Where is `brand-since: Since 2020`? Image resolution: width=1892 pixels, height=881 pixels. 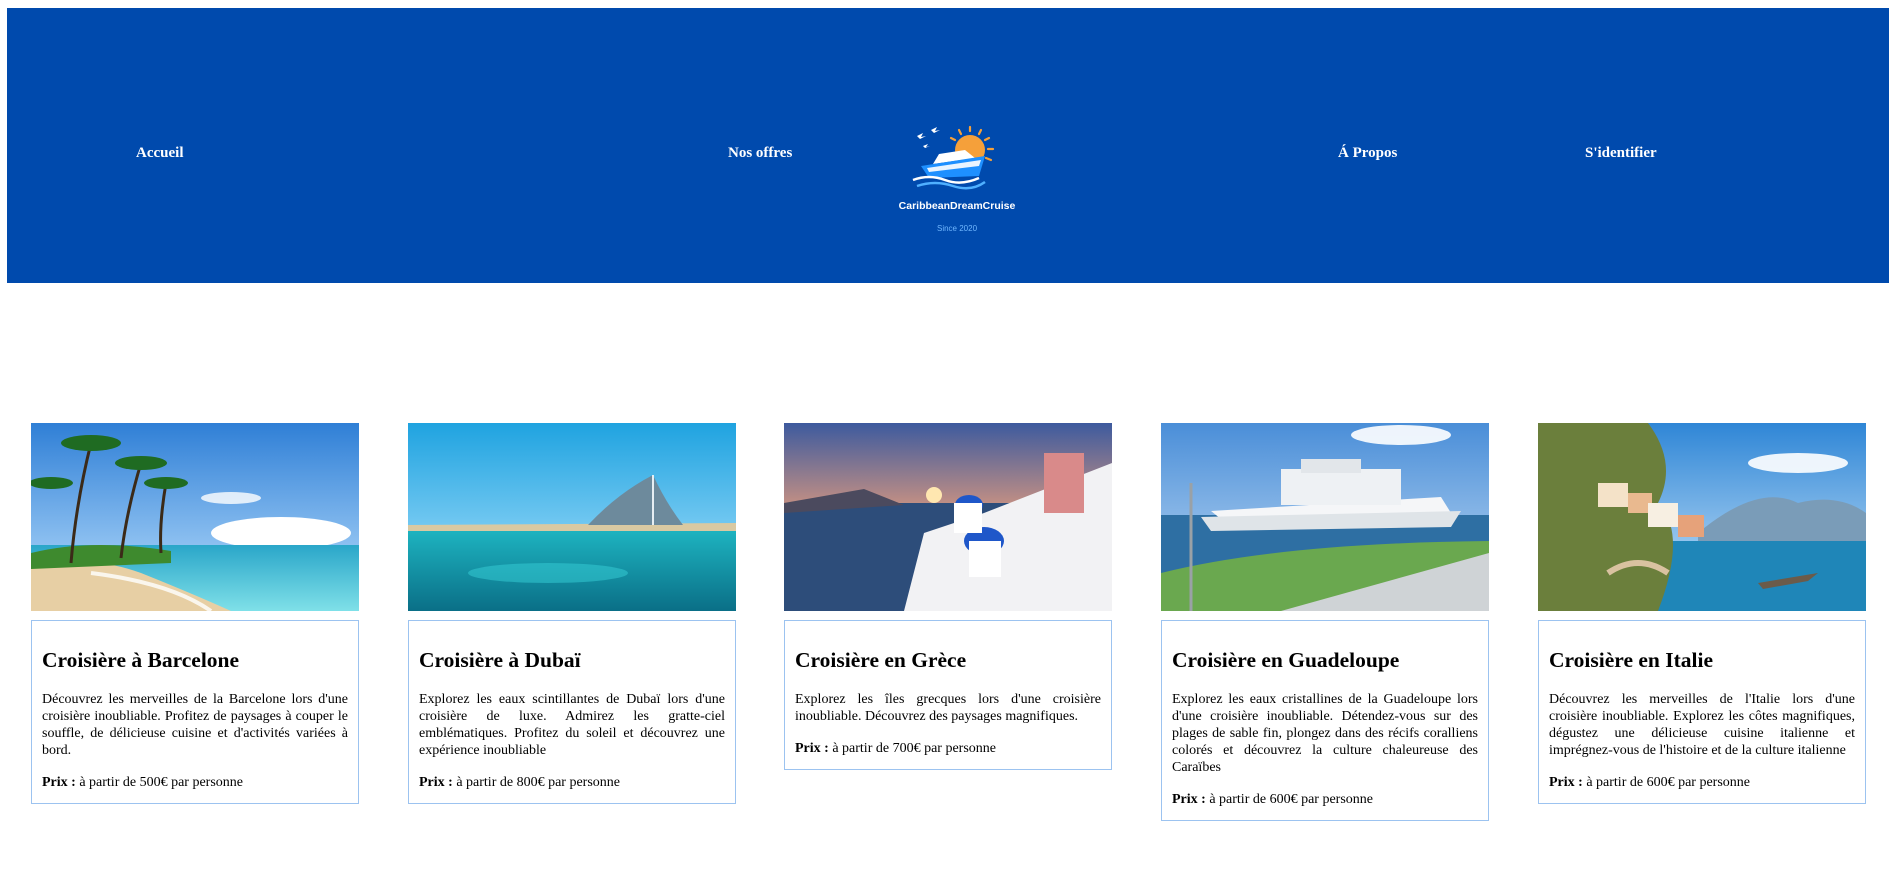 brand-since: Since 2020 is located at coordinates (957, 228).